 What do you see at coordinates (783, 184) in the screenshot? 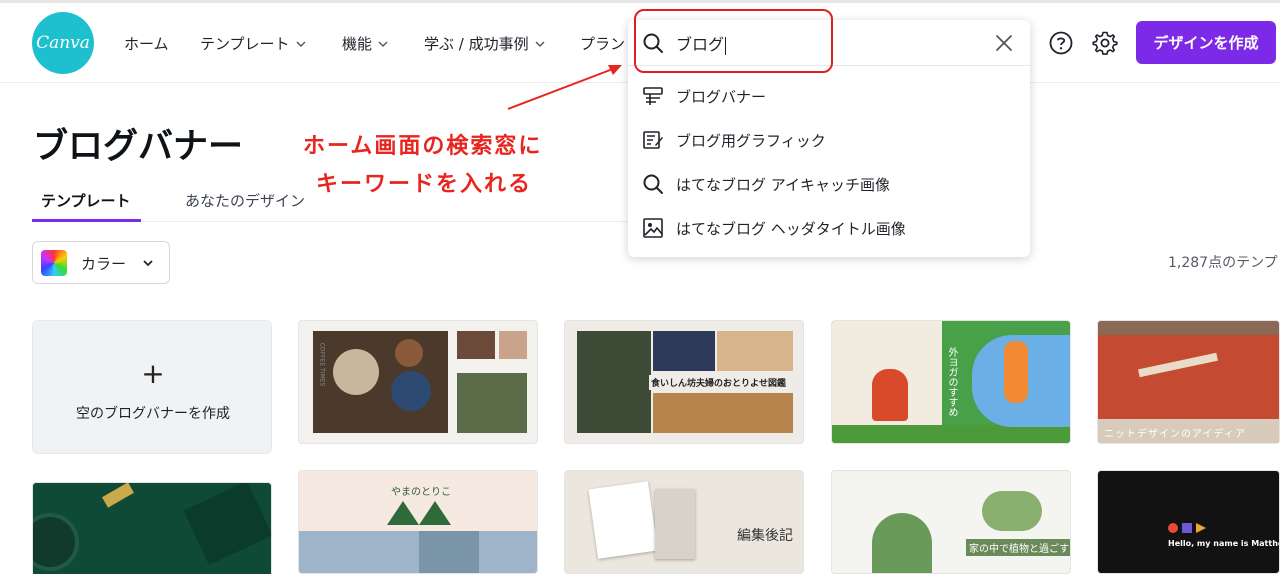
I see `suggestion-label: はてなブログ アイキャッチ画像` at bounding box center [783, 184].